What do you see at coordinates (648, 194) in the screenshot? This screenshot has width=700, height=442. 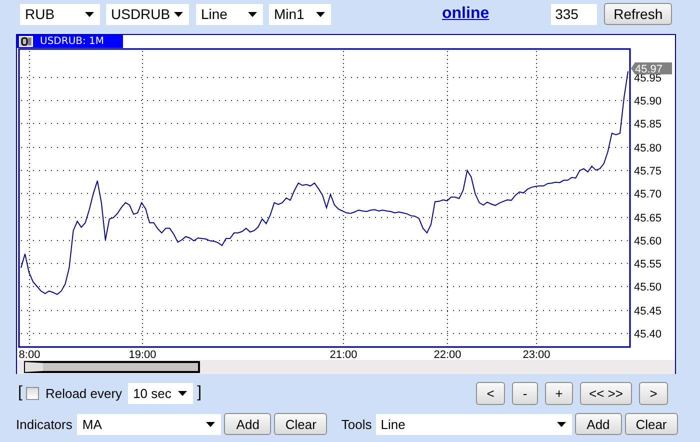 I see `y-axis-label: 45.70` at bounding box center [648, 194].